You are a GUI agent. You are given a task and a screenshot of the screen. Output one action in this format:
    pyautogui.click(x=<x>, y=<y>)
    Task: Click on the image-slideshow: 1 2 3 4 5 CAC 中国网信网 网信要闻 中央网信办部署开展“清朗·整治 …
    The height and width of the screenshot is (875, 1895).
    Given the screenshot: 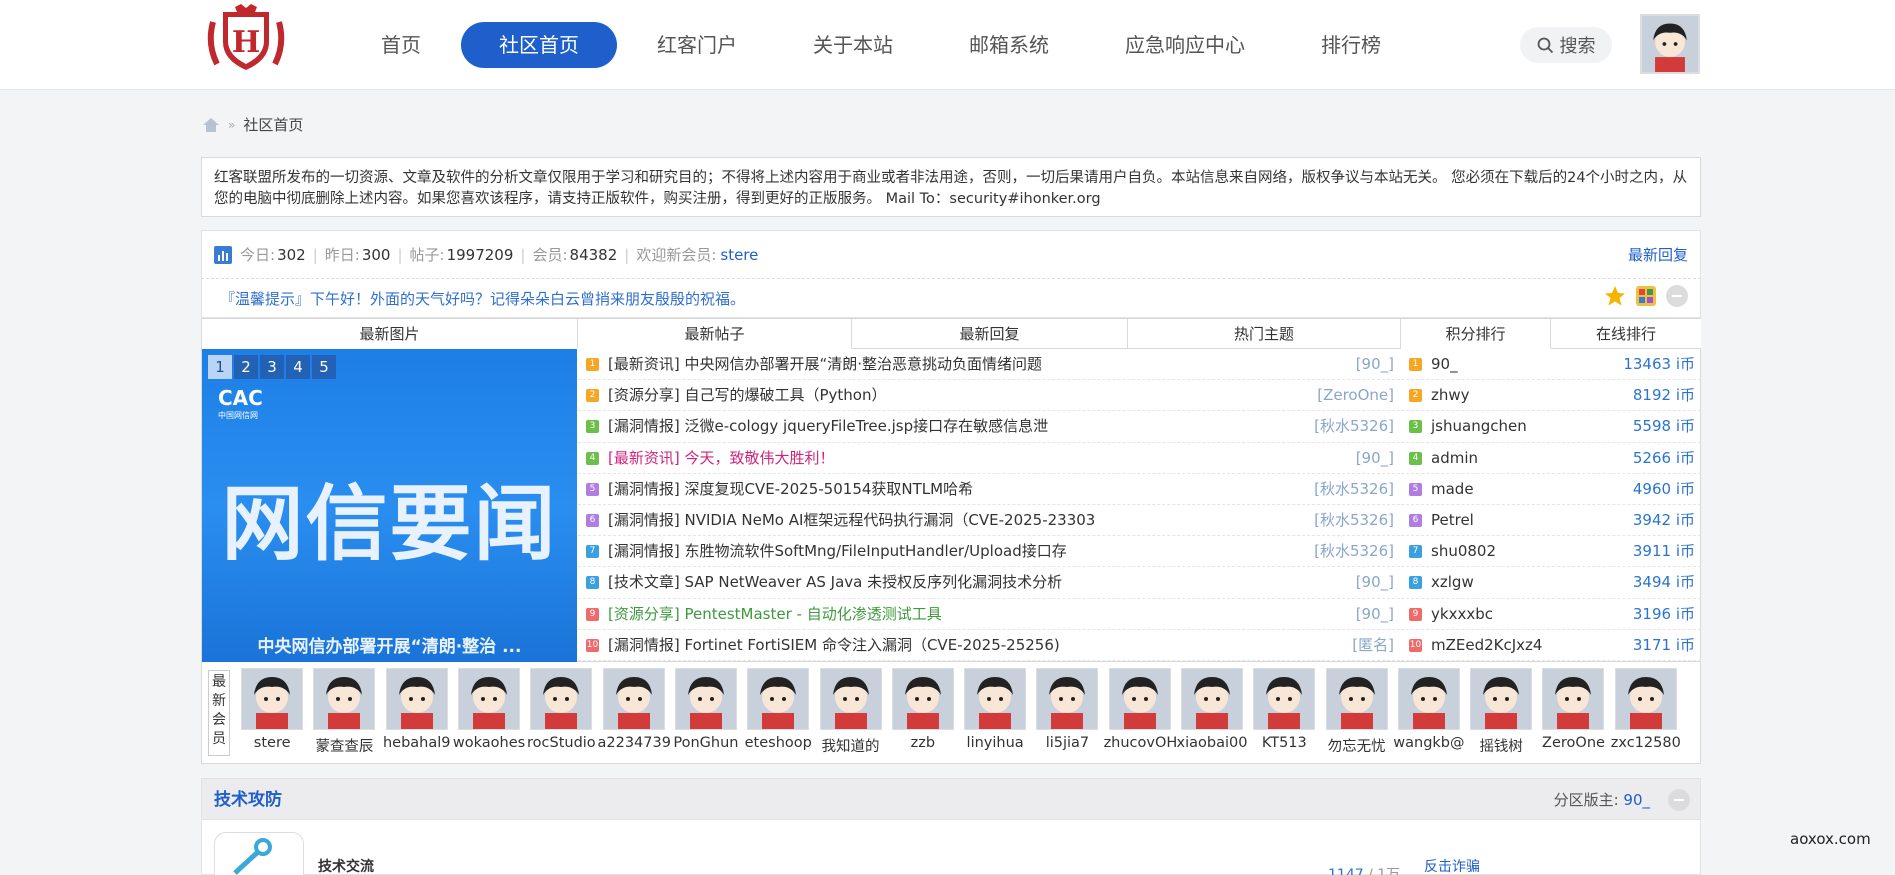 What is the action you would take?
    pyautogui.click(x=389, y=506)
    